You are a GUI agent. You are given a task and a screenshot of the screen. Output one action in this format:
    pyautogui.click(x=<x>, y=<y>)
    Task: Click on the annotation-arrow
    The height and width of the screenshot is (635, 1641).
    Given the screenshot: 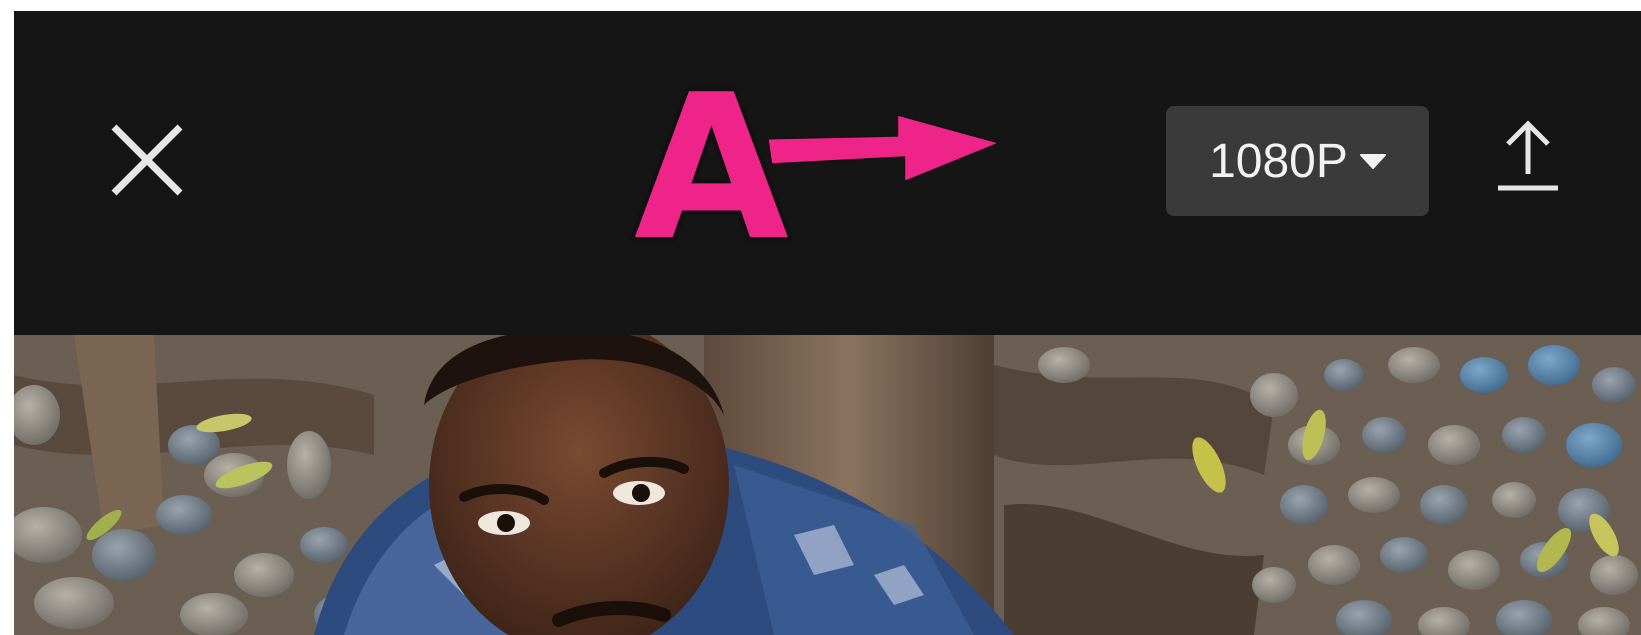 What is the action you would take?
    pyautogui.click(x=883, y=148)
    